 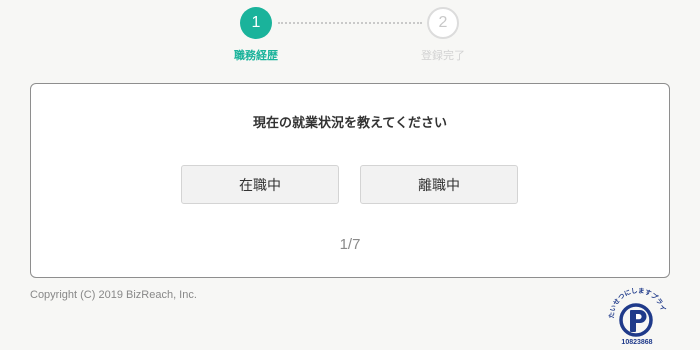 I want to click on step-2-number: 2, so click(x=443, y=22).